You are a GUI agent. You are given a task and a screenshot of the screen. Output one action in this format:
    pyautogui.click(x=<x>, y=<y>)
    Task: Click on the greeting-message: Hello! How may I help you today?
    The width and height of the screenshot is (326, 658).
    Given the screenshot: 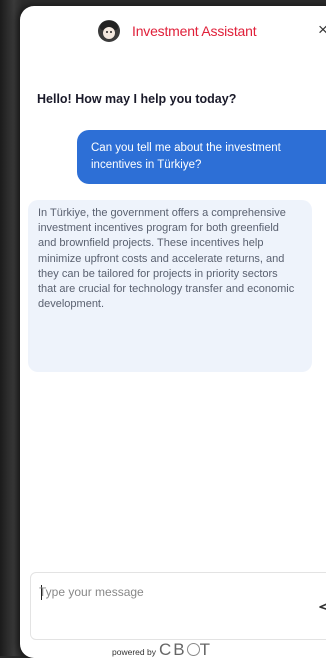 What is the action you would take?
    pyautogui.click(x=137, y=99)
    